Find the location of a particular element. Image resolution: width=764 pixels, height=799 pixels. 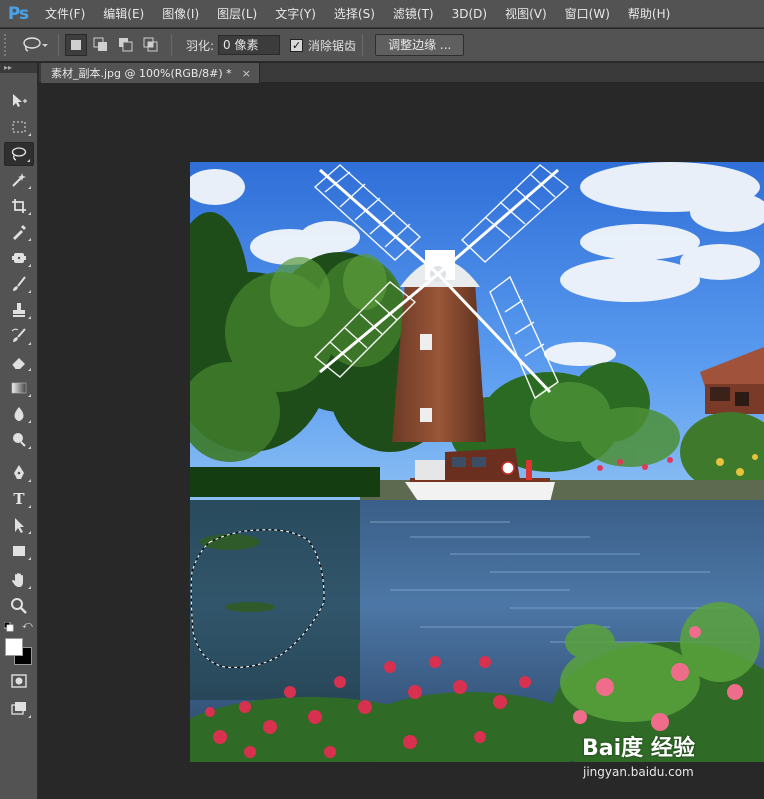

feather-label: 羽化: is located at coordinates (200, 45).